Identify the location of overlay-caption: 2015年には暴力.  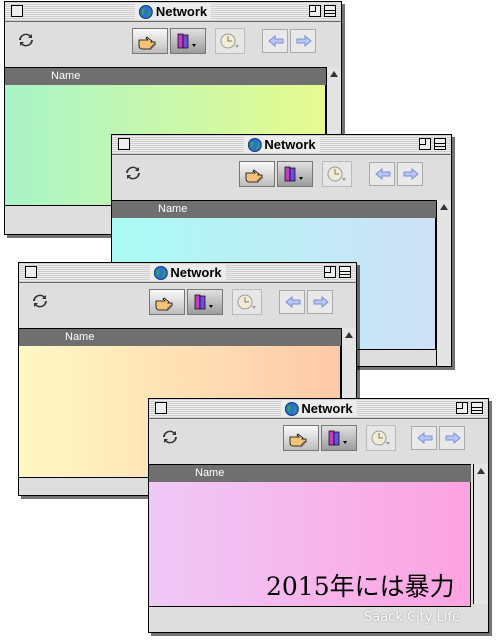
(360, 586).